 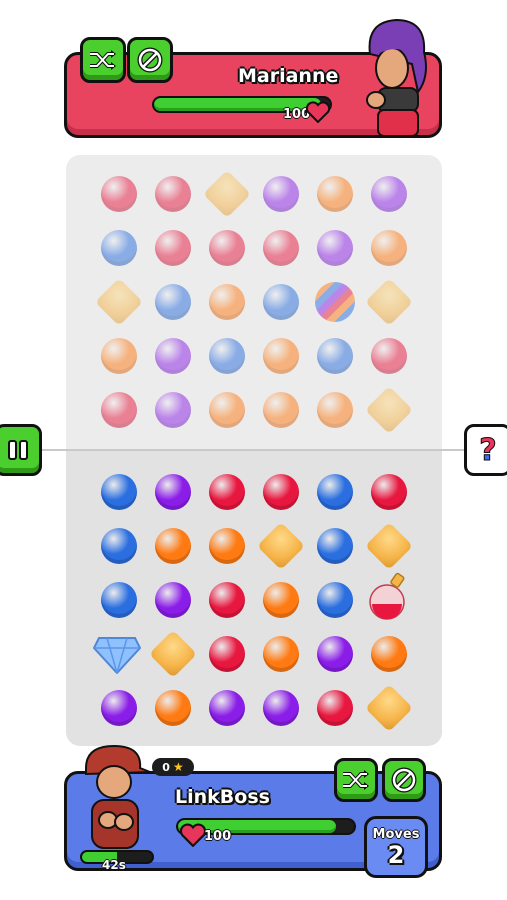 I want to click on player-avatar, so click(x=118, y=796).